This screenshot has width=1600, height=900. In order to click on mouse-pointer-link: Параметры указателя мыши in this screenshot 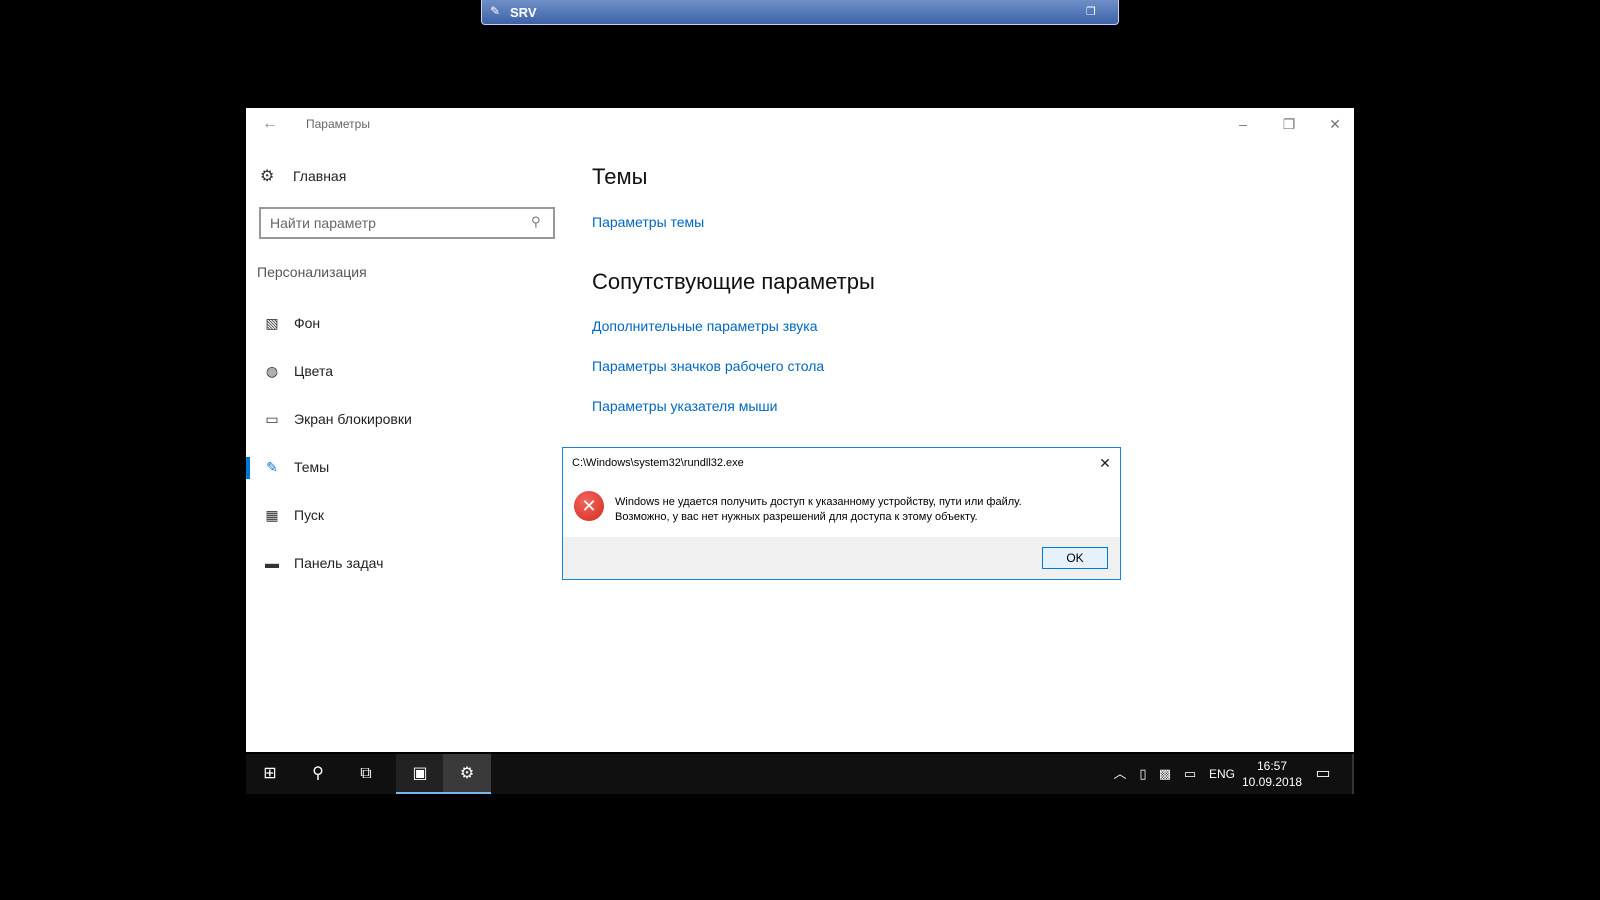, I will do `click(684, 406)`.